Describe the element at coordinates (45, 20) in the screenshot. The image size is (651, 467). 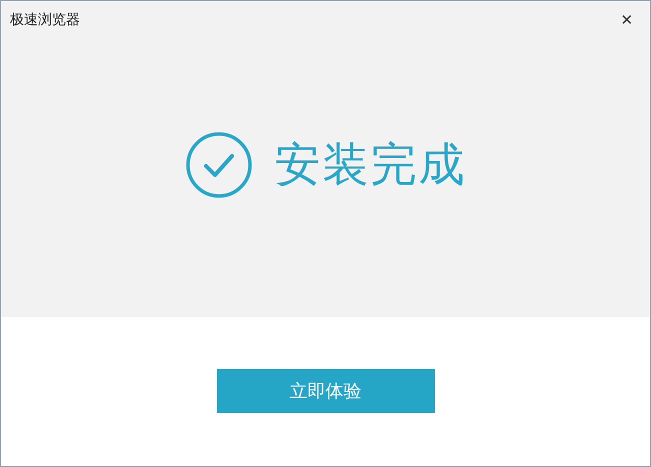
I see `window-title: 极速浏览器` at that location.